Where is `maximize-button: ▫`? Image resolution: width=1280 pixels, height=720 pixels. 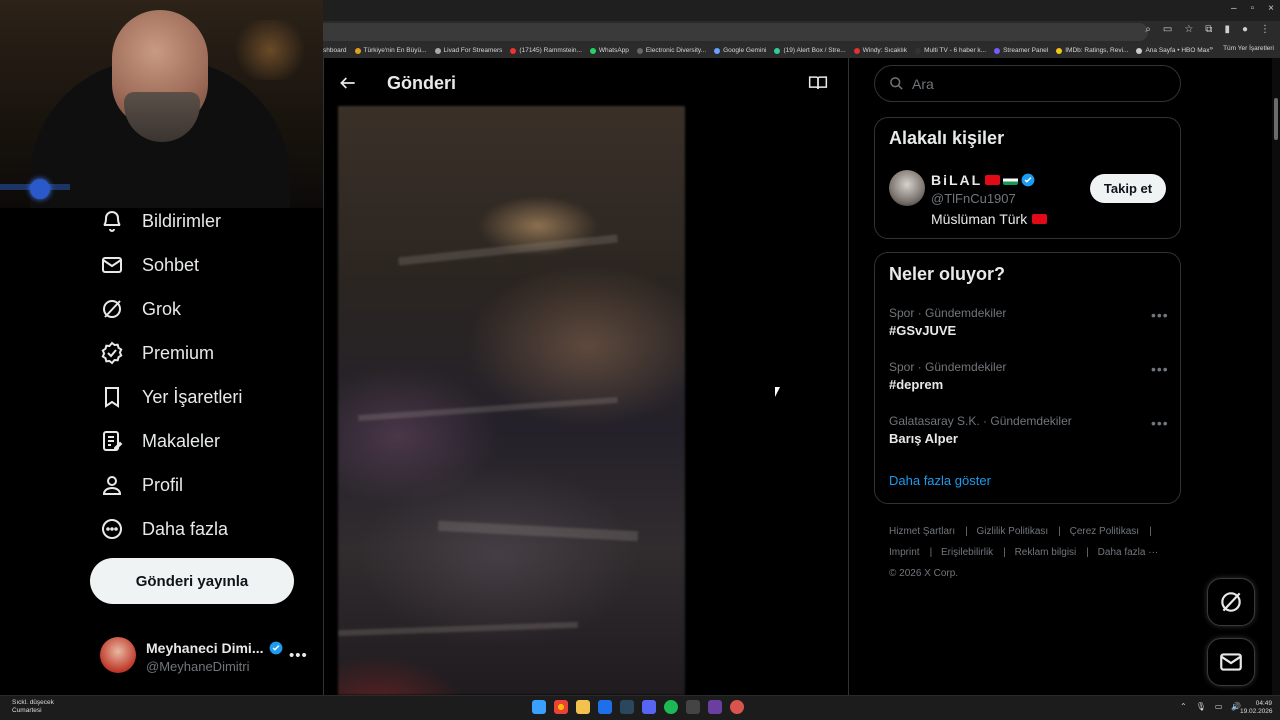
maximize-button: ▫ is located at coordinates (1253, 8).